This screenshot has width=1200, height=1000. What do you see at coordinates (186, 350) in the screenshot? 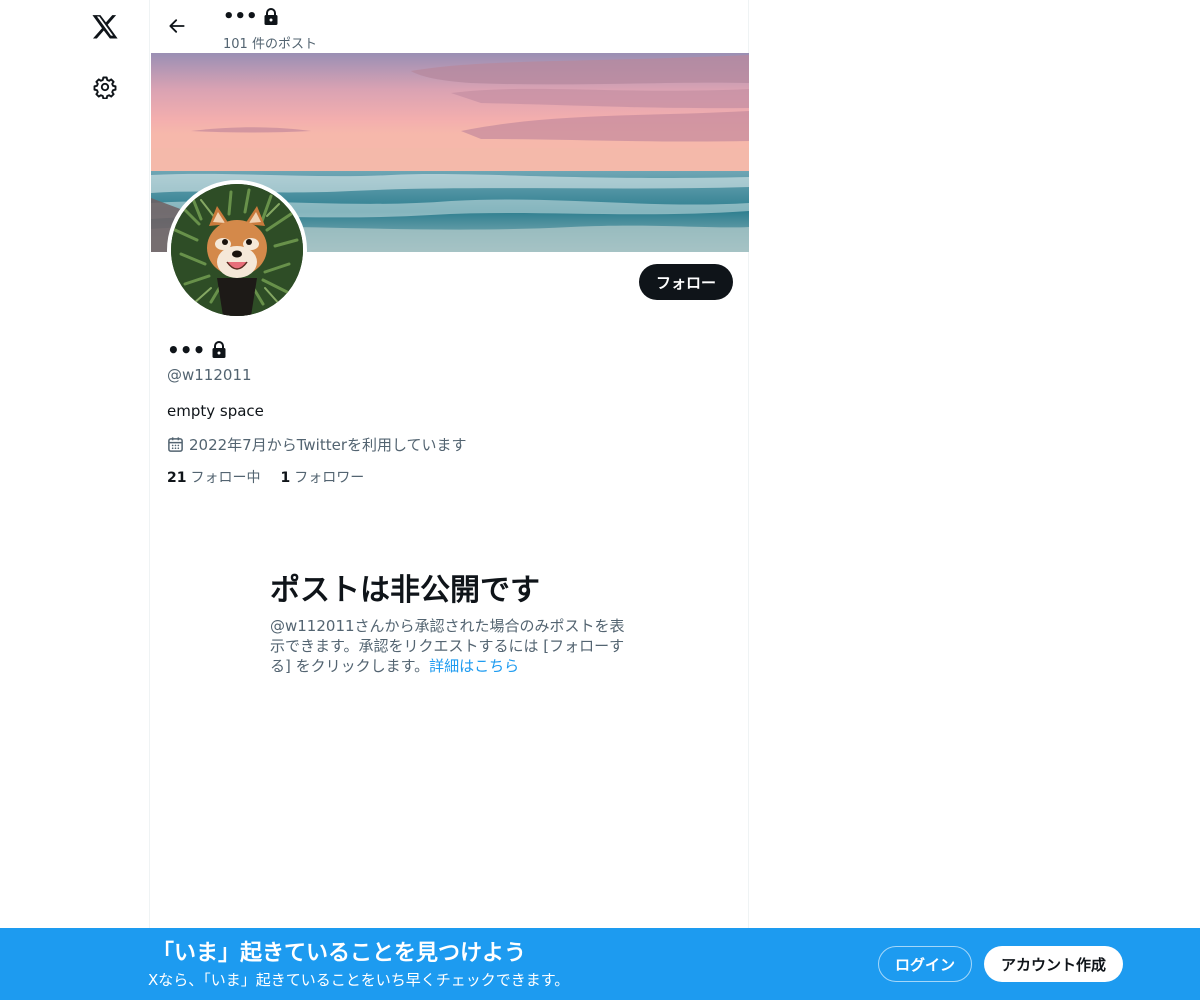
I see `profile-display-name: •••` at bounding box center [186, 350].